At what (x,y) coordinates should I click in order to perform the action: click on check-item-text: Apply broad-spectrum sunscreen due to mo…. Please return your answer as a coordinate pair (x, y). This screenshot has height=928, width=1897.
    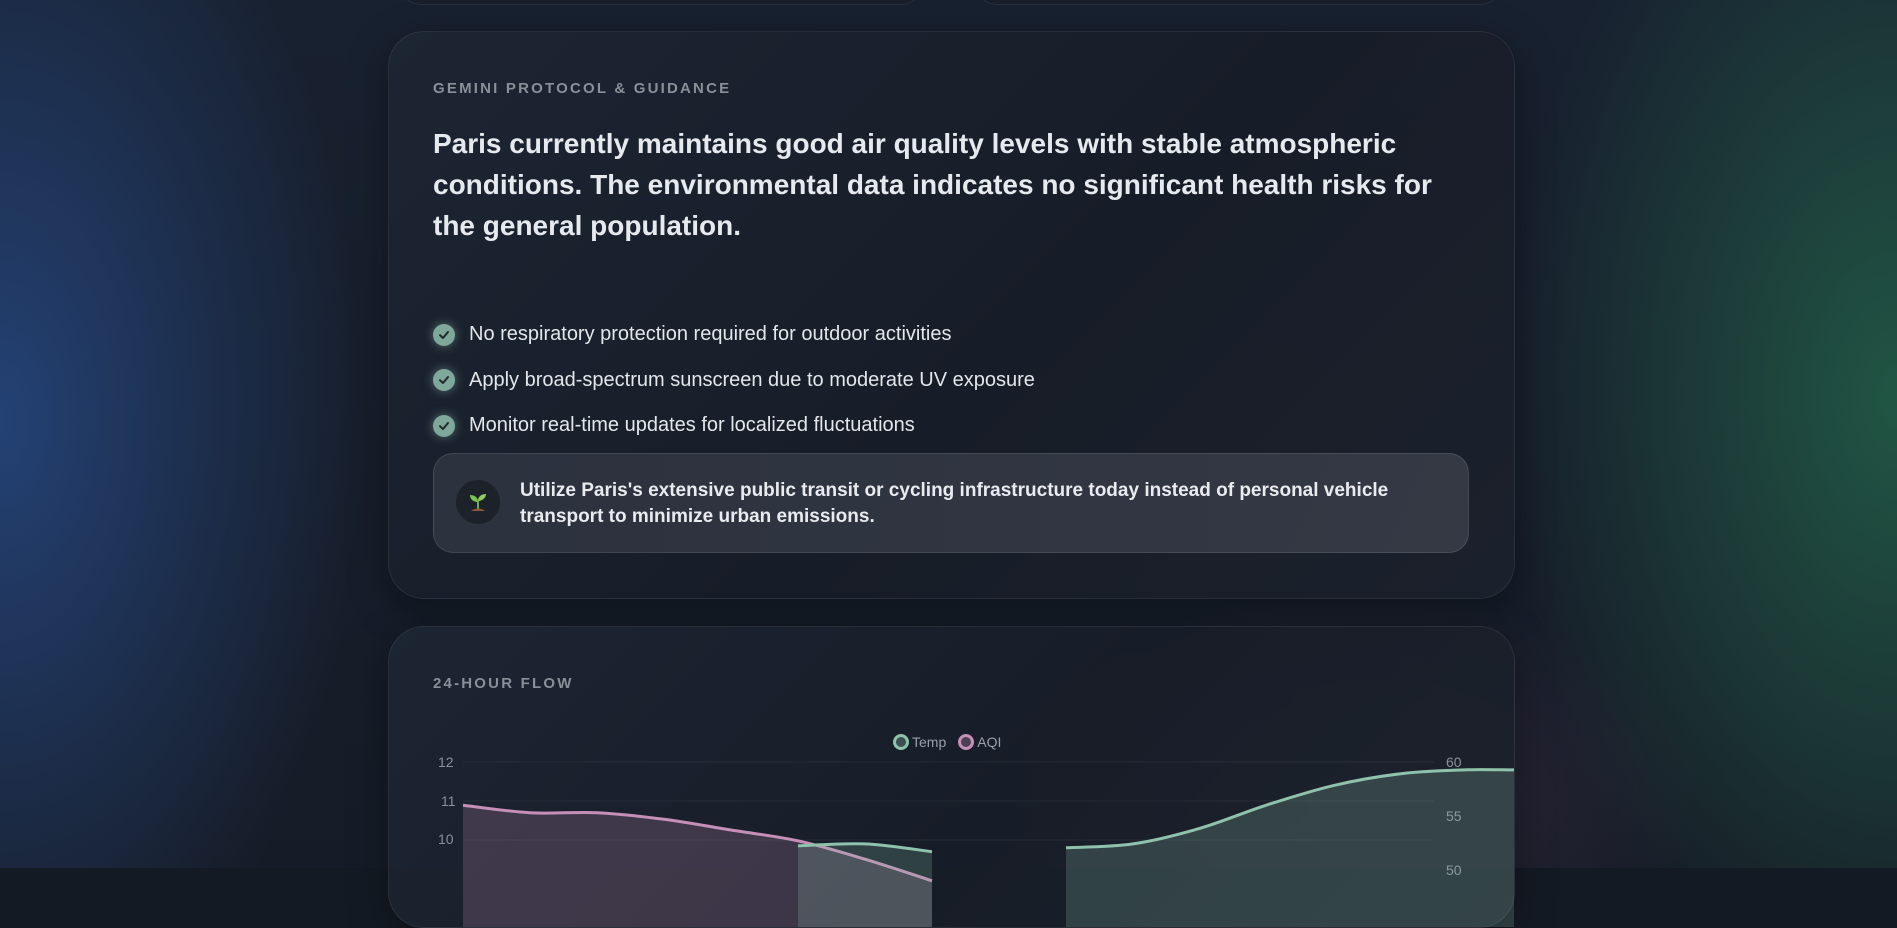
    Looking at the image, I should click on (752, 379).